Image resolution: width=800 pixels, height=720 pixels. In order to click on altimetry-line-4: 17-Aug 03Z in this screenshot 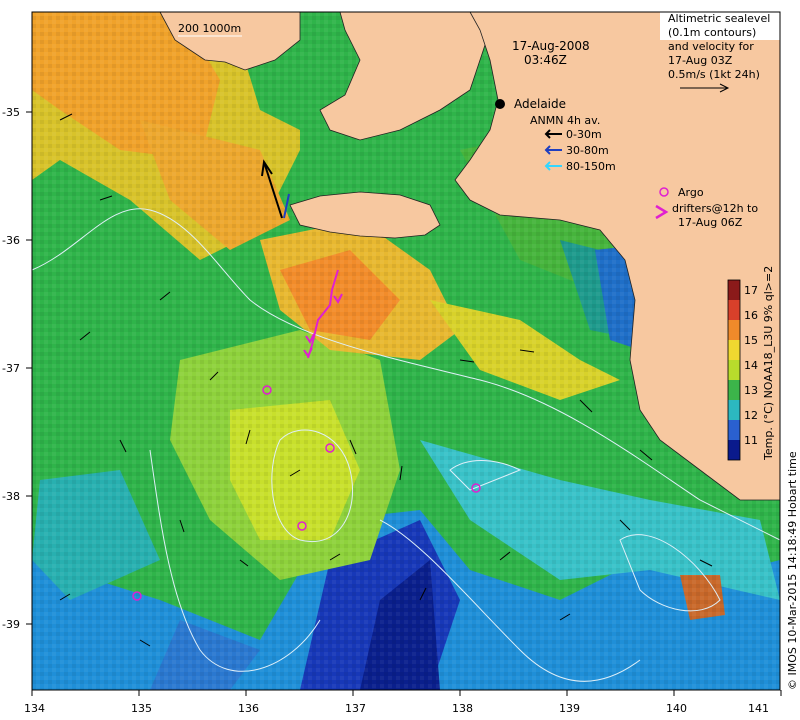, I will do `click(700, 60)`.